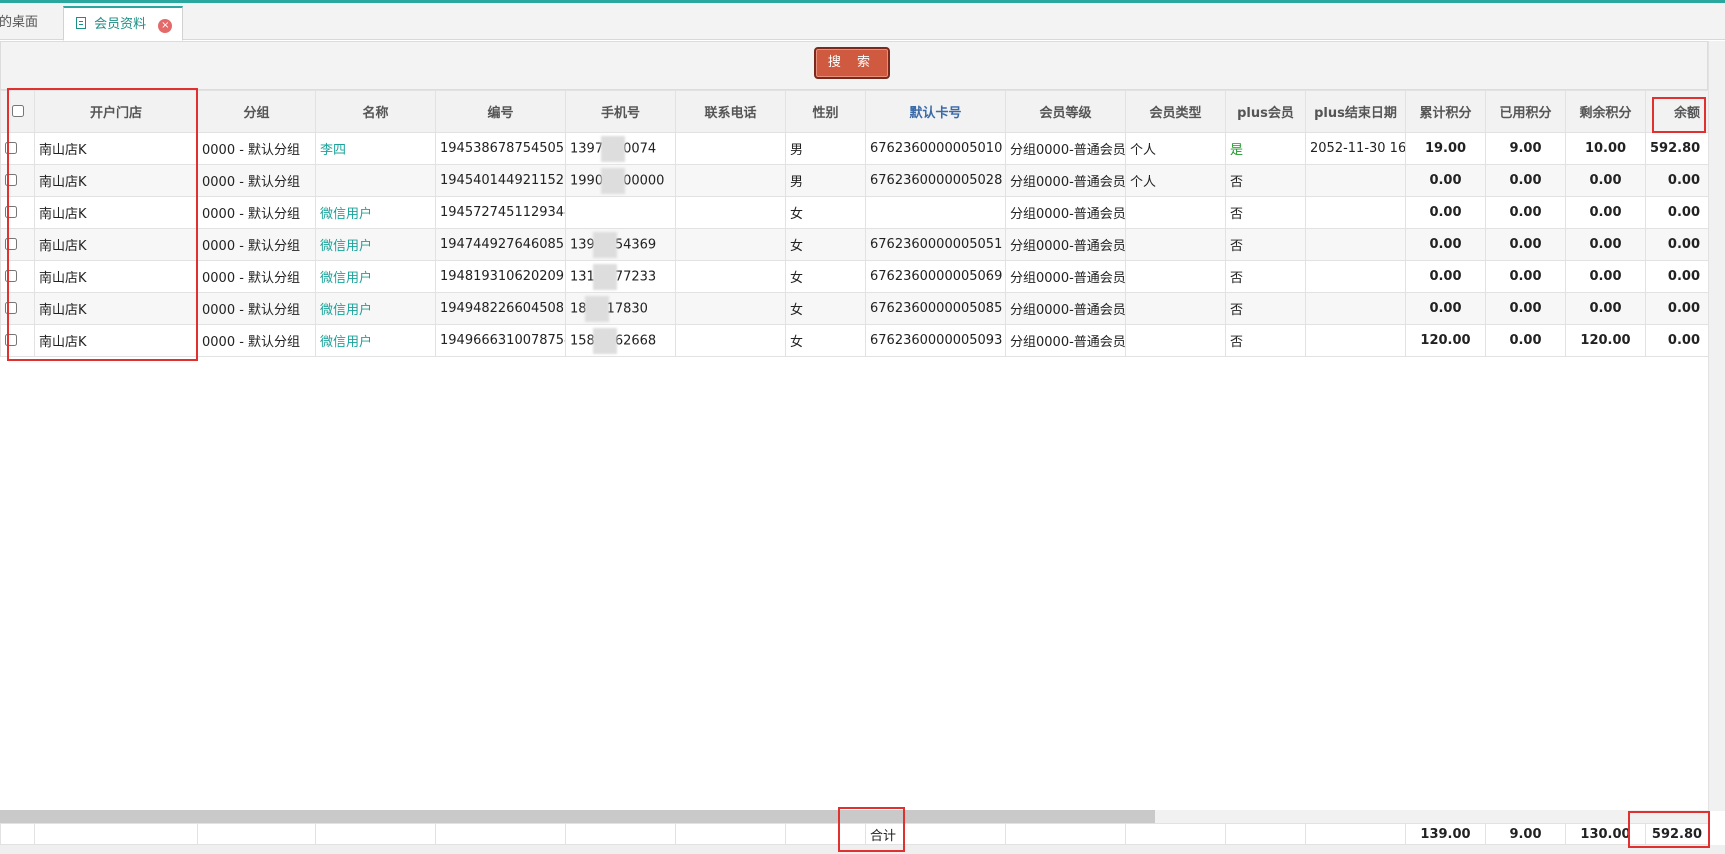 The width and height of the screenshot is (1725, 854). I want to click on col-header-used-points: 已用积分, so click(1525, 111).